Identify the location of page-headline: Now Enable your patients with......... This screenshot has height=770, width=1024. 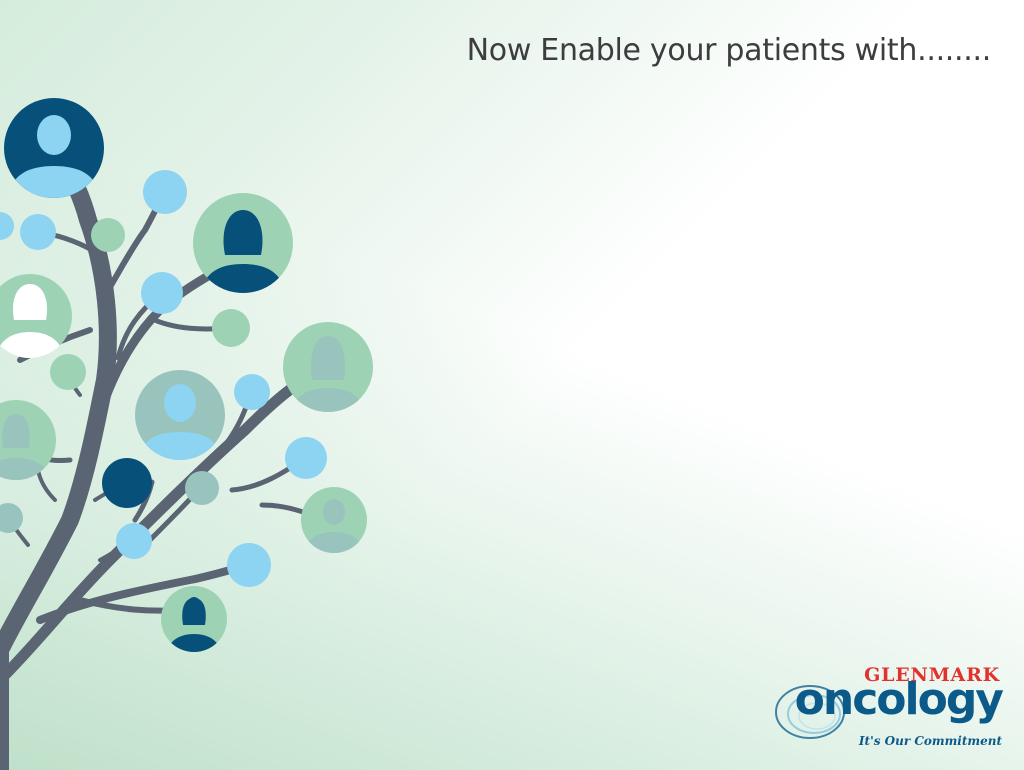
(729, 50).